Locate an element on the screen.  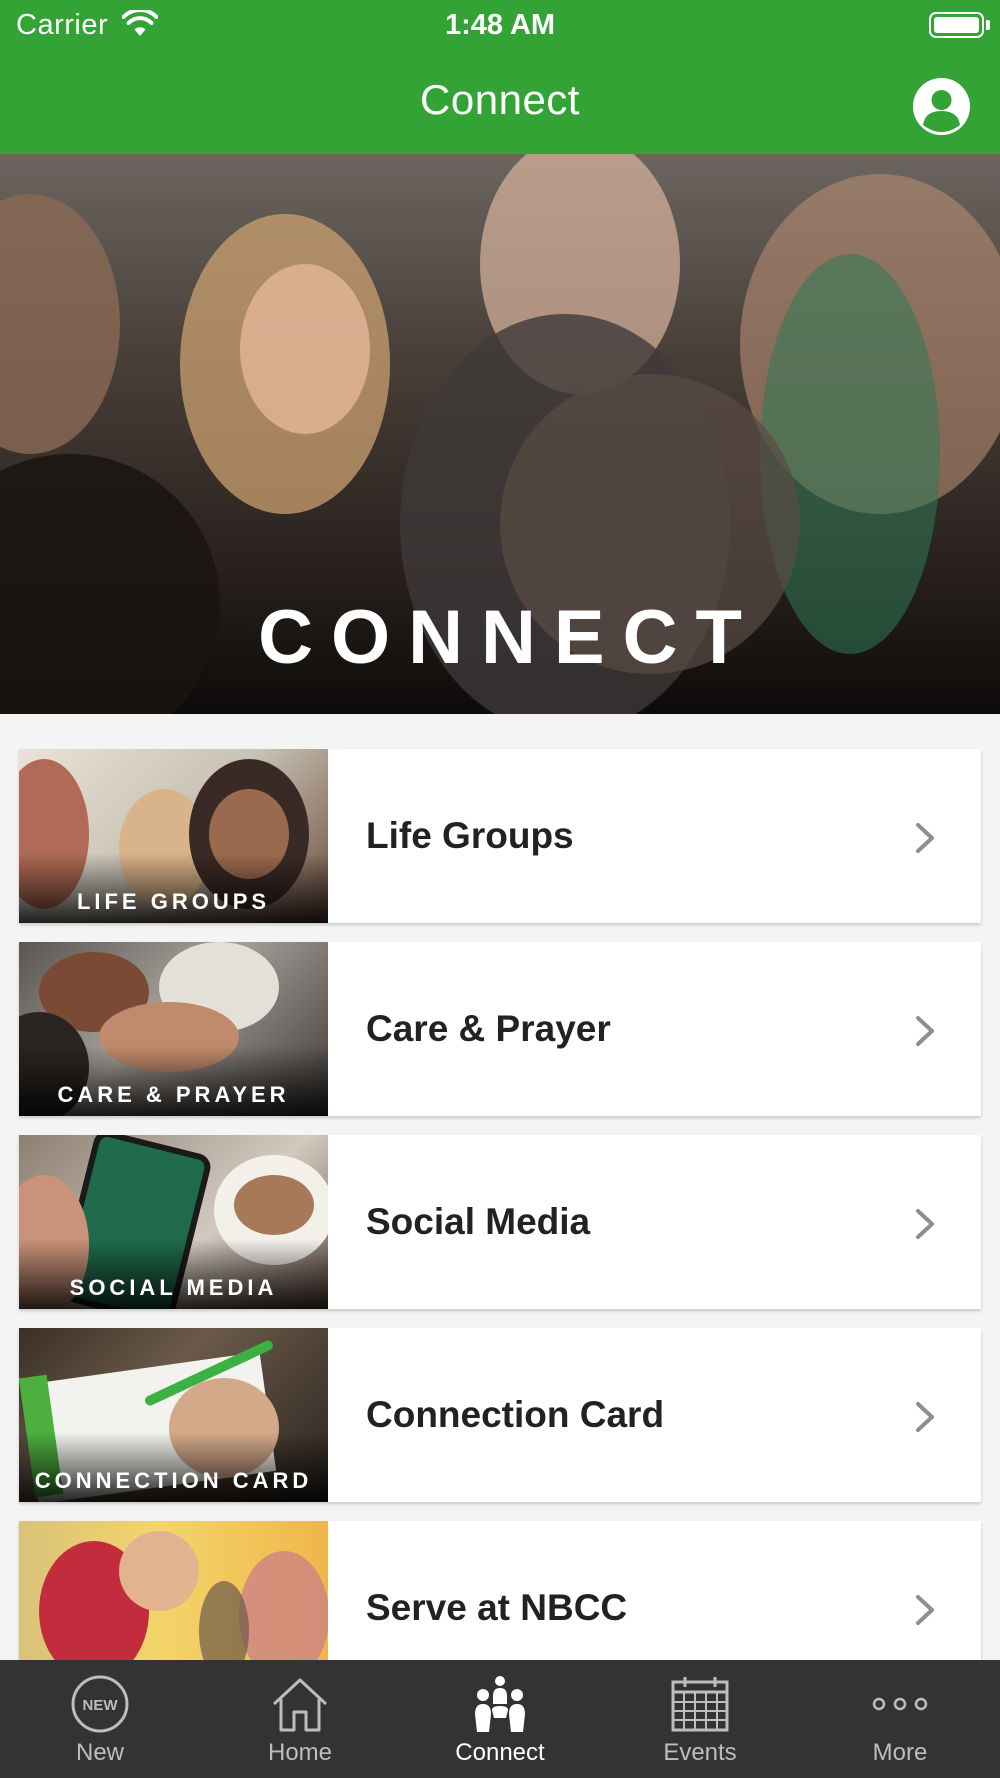
tab-new: NEW New is located at coordinates (100, 1719).